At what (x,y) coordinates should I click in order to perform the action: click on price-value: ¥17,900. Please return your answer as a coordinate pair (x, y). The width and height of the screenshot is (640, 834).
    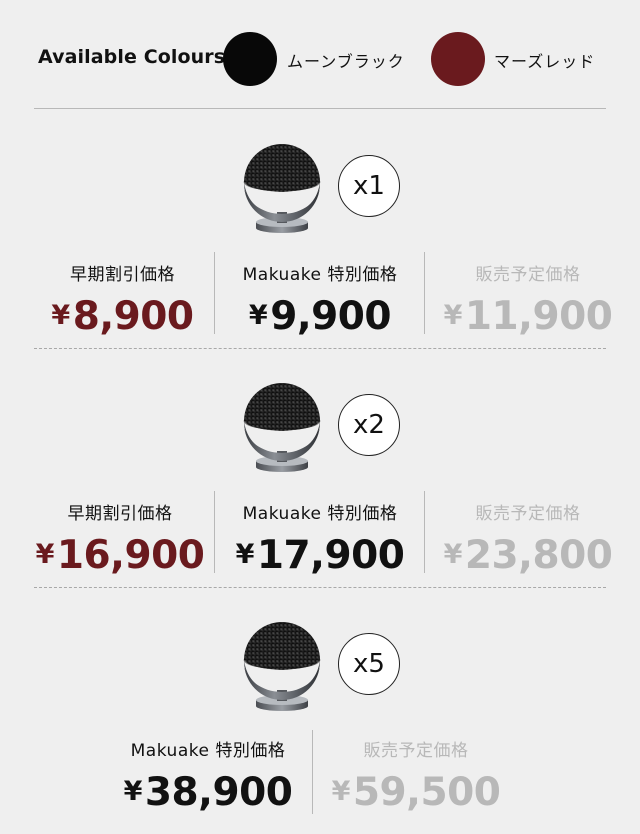
    Looking at the image, I should click on (320, 555).